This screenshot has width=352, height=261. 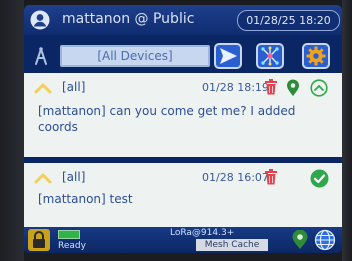 I want to click on toolbar: [All Devices], so click(x=183, y=54).